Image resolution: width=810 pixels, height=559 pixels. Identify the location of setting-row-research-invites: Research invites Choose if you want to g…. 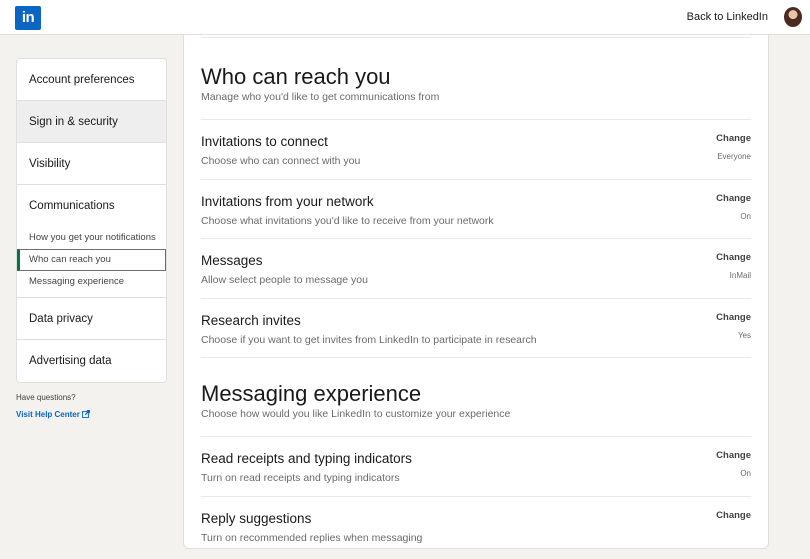
(476, 328).